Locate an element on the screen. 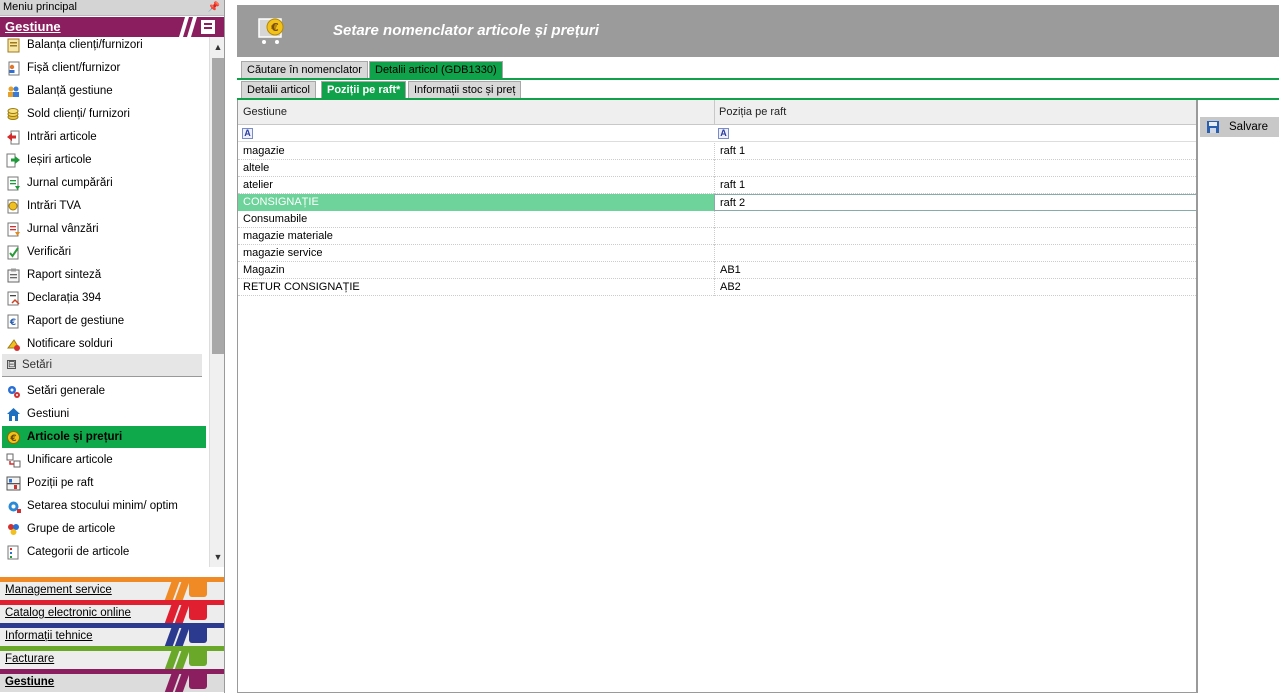  sidebar-item: Jurnal cumpărări is located at coordinates (104, 183).